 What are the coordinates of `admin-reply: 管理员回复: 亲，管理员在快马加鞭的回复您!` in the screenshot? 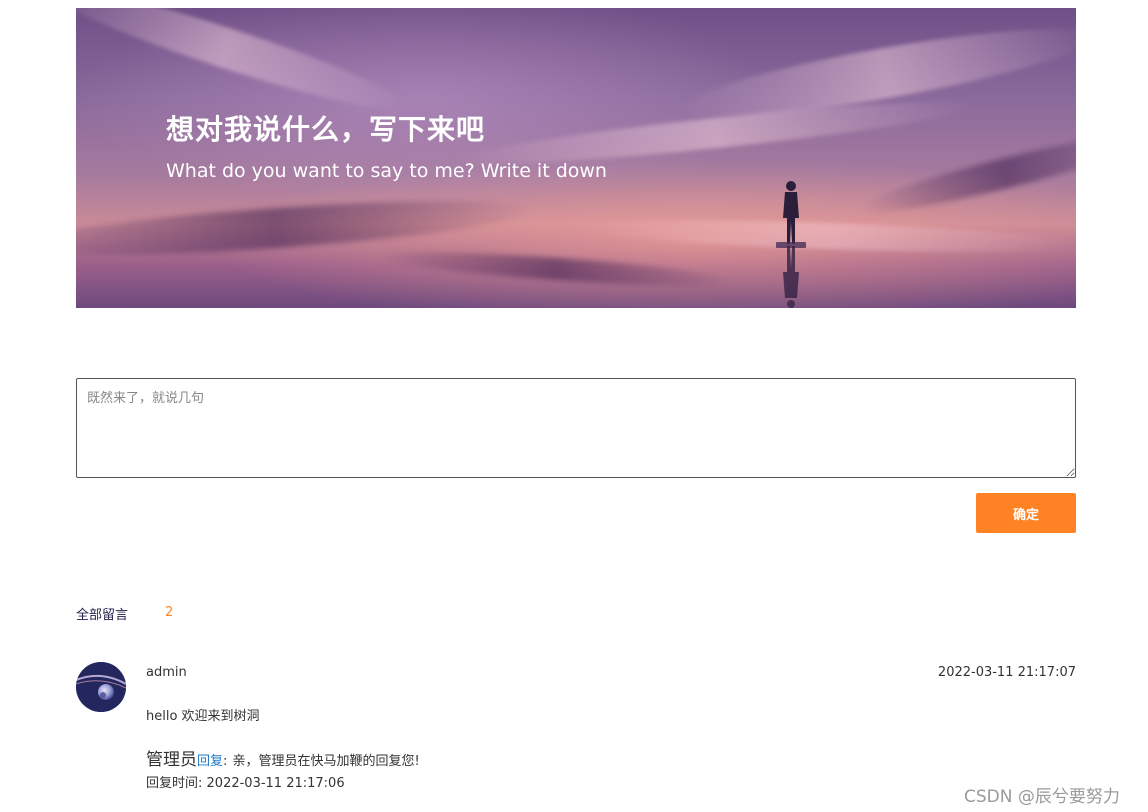 It's located at (283, 757).